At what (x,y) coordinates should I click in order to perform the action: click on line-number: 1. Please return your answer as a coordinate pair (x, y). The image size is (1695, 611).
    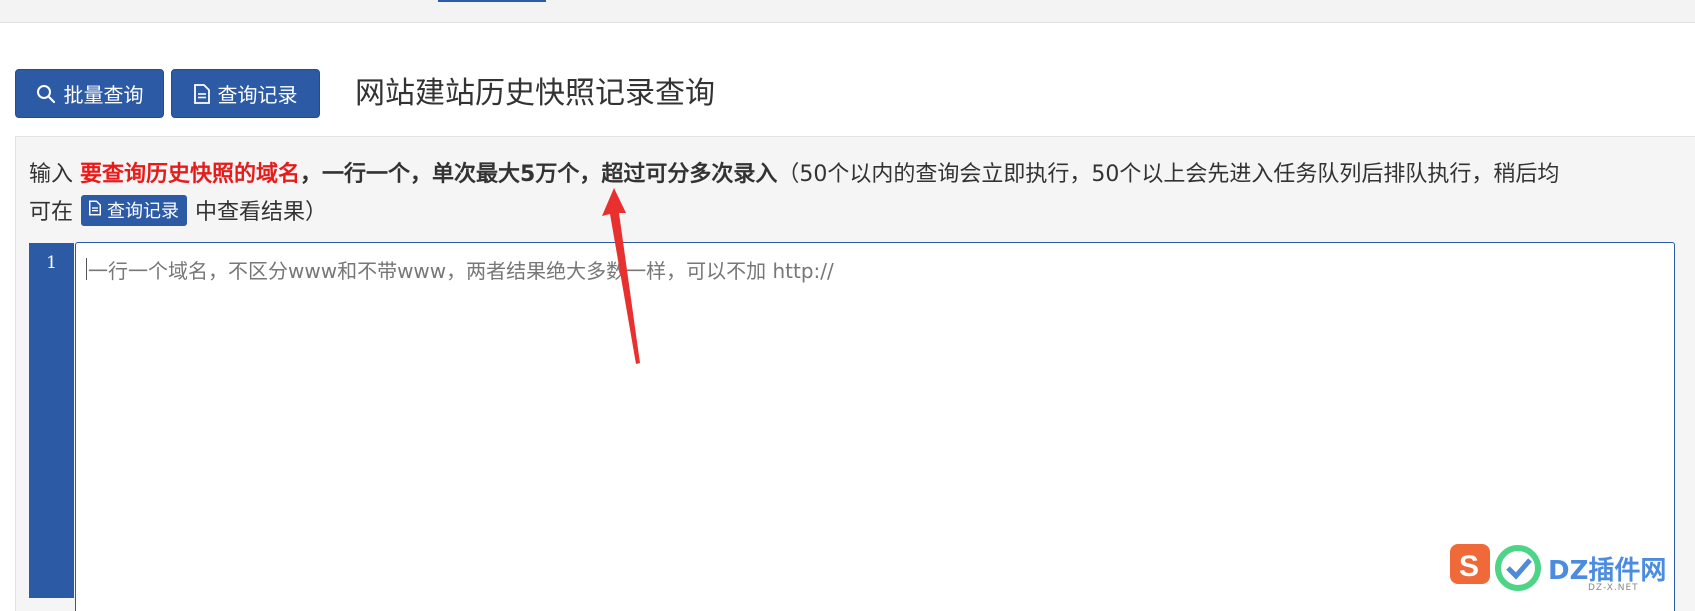
    Looking at the image, I should click on (51, 263).